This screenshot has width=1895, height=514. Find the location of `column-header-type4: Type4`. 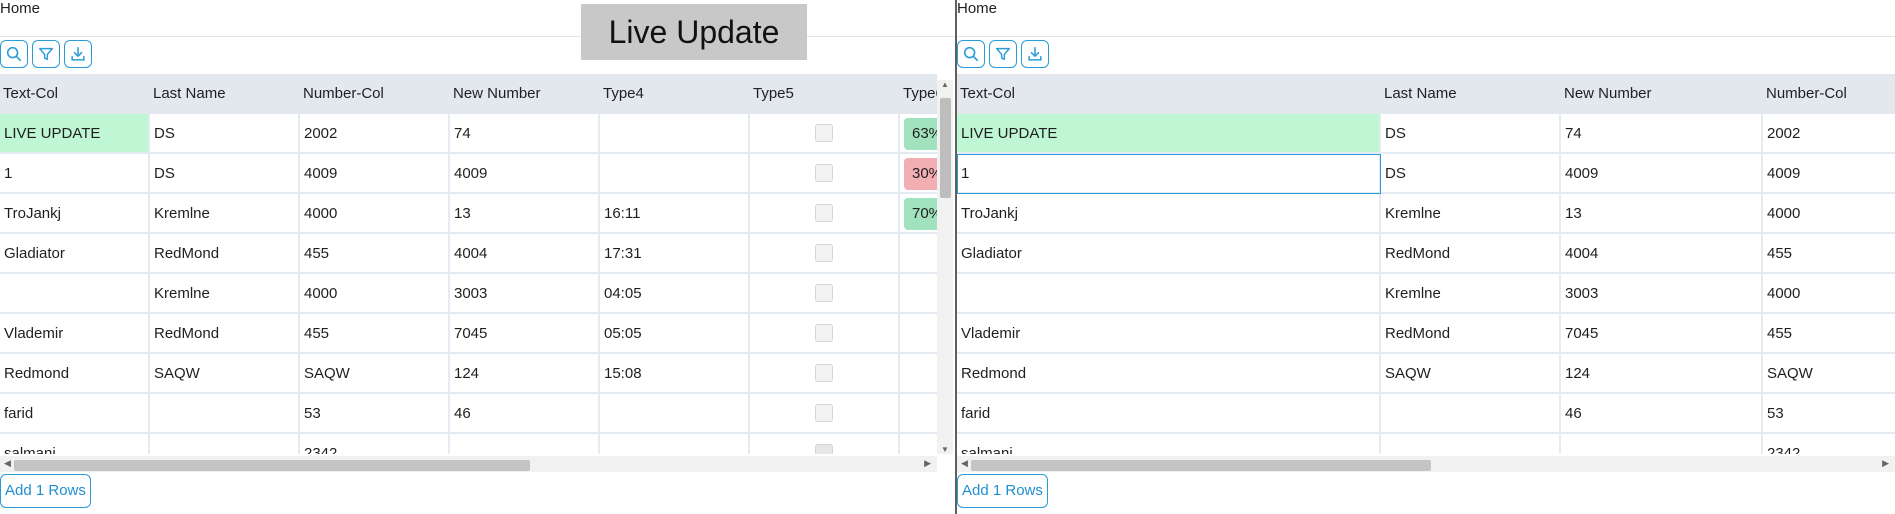

column-header-type4: Type4 is located at coordinates (675, 94).